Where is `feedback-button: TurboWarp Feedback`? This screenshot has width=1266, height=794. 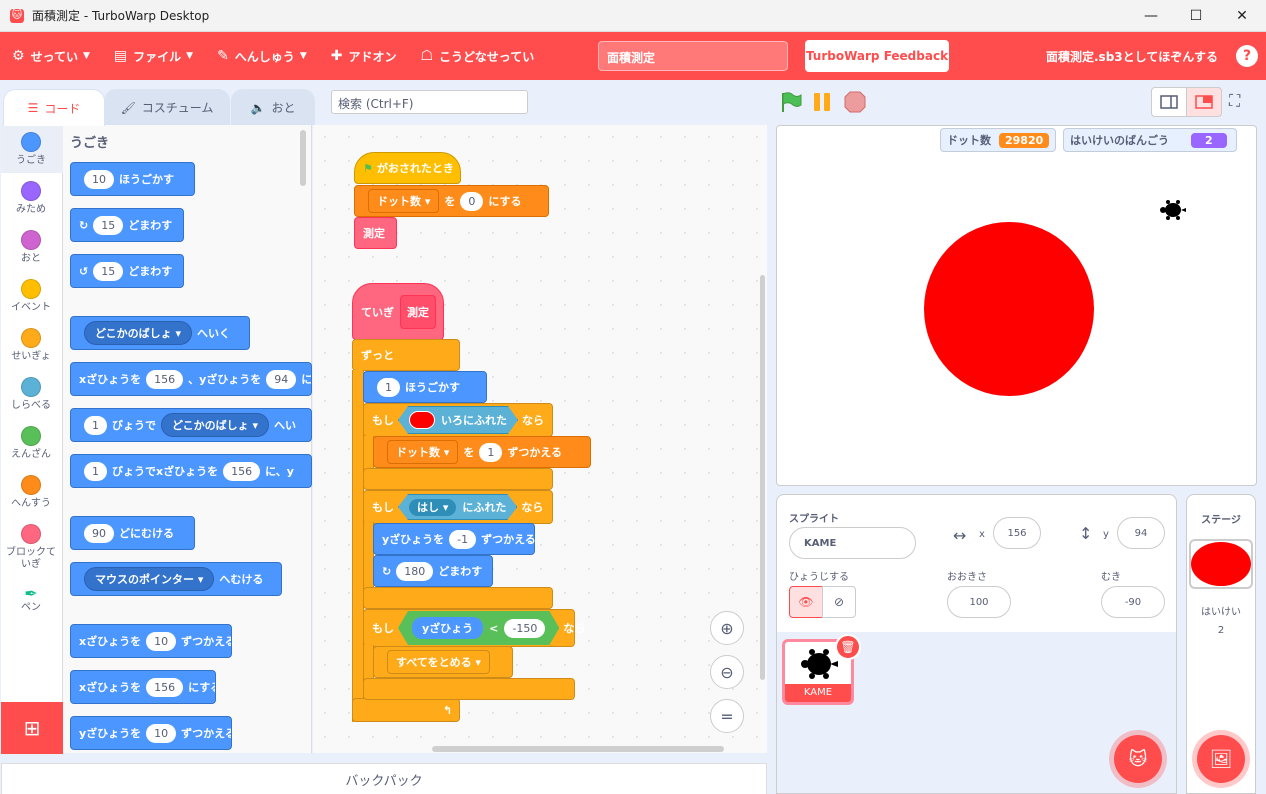 feedback-button: TurboWarp Feedback is located at coordinates (877, 56).